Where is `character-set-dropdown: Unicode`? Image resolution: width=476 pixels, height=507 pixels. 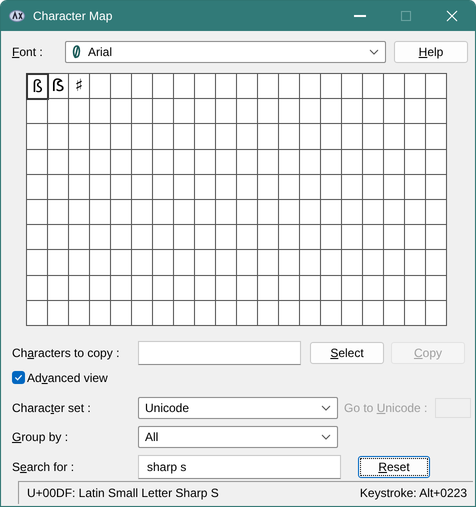
character-set-dropdown: Unicode is located at coordinates (238, 407).